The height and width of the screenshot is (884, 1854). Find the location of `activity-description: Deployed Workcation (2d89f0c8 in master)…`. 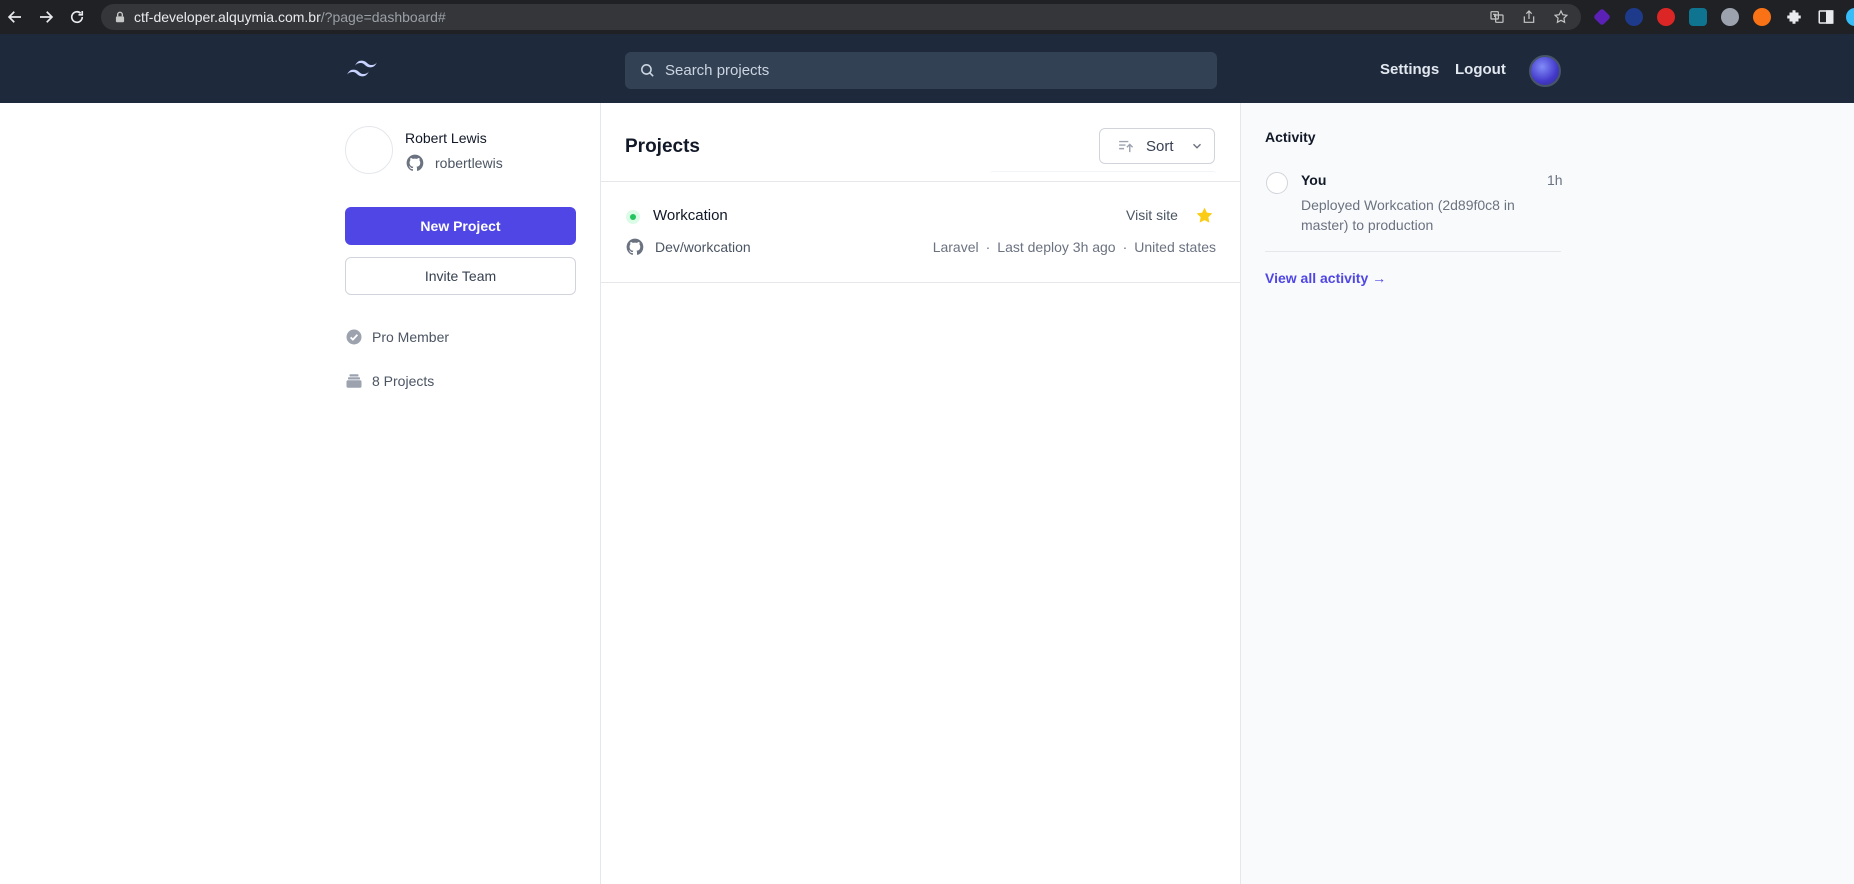

activity-description: Deployed Workcation (2d89f0c8 in master)… is located at coordinates (1408, 215).